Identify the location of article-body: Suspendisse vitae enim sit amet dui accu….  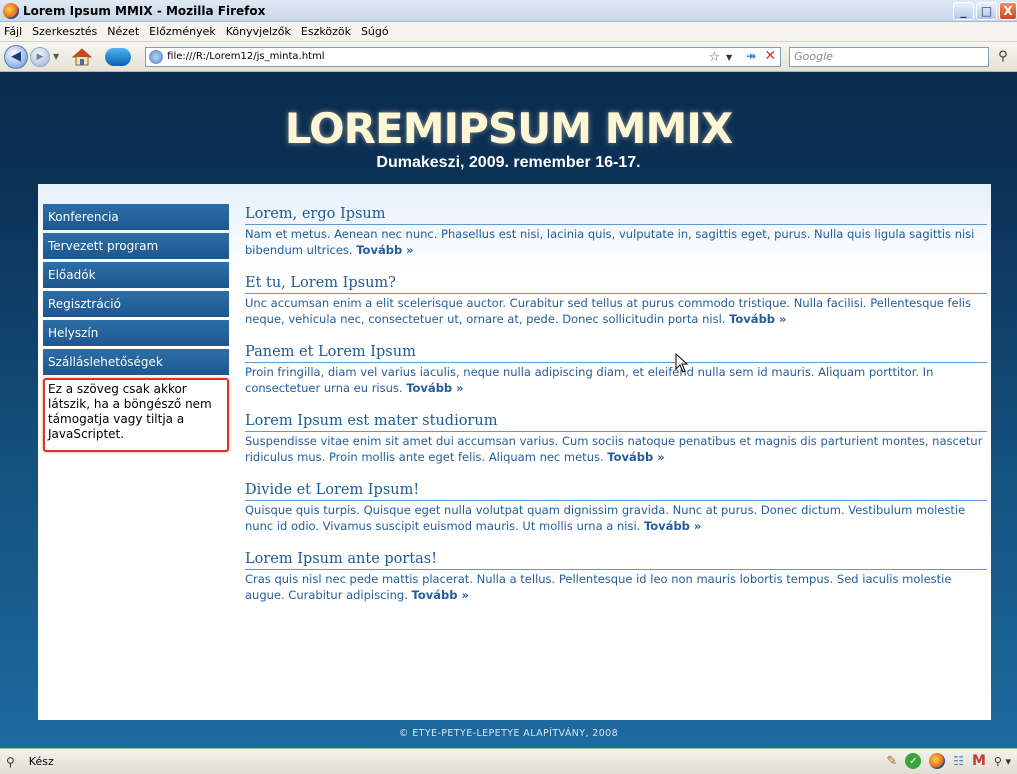
(616, 448).